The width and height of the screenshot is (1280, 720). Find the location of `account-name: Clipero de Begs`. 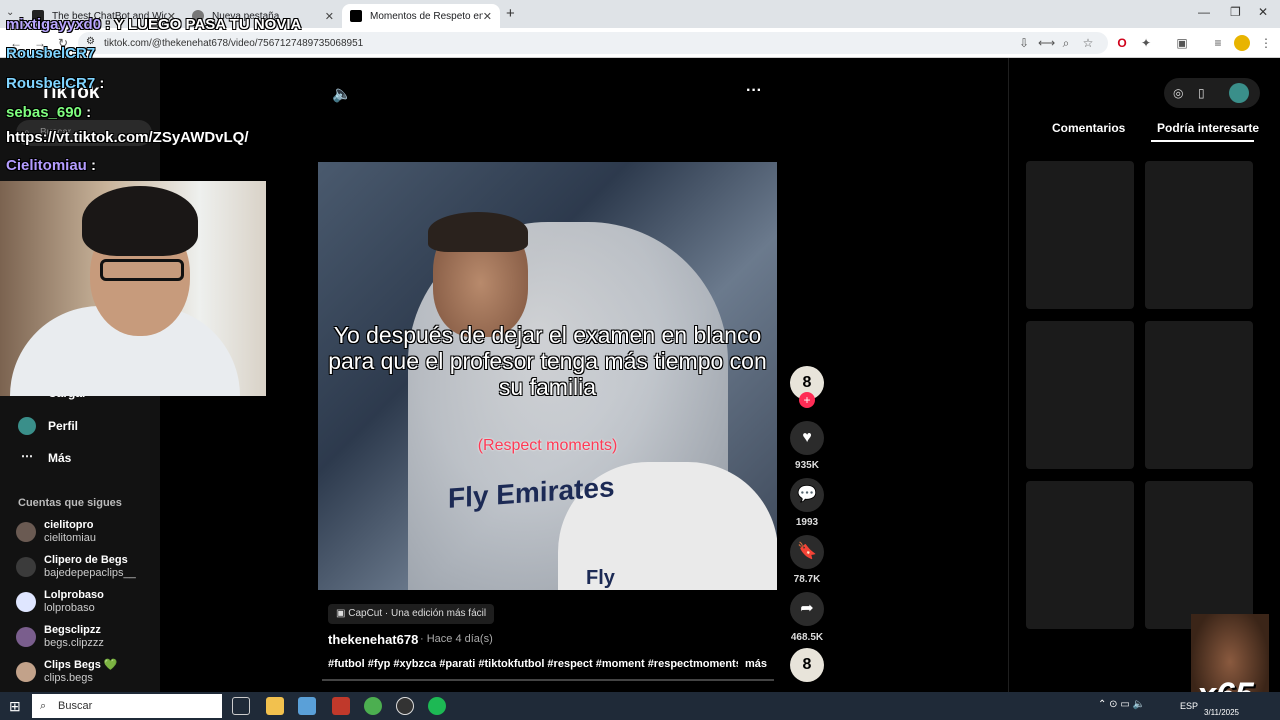

account-name: Clipero de Begs is located at coordinates (86, 560).